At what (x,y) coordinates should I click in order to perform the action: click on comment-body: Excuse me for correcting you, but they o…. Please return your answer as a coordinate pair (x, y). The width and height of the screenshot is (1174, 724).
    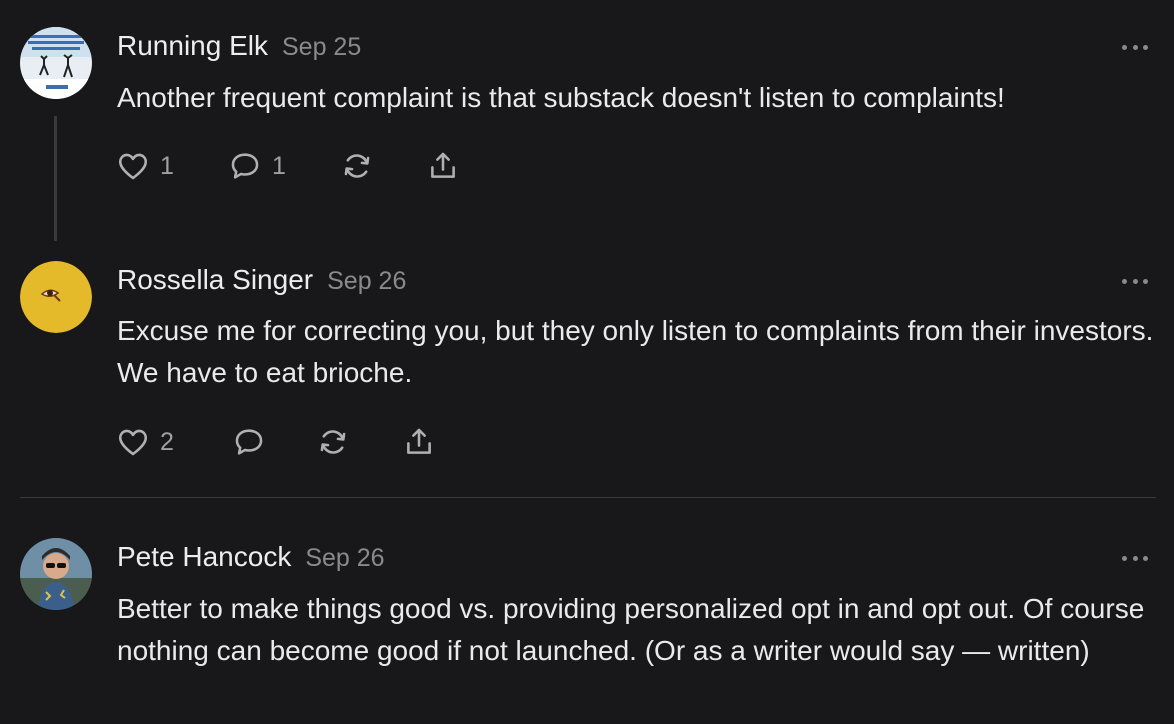
    Looking at the image, I should click on (635, 351).